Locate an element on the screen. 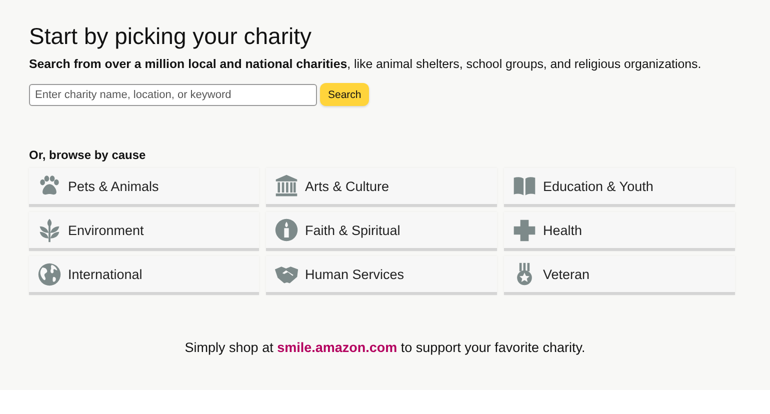 This screenshot has width=770, height=414. globe-icon is located at coordinates (49, 274).